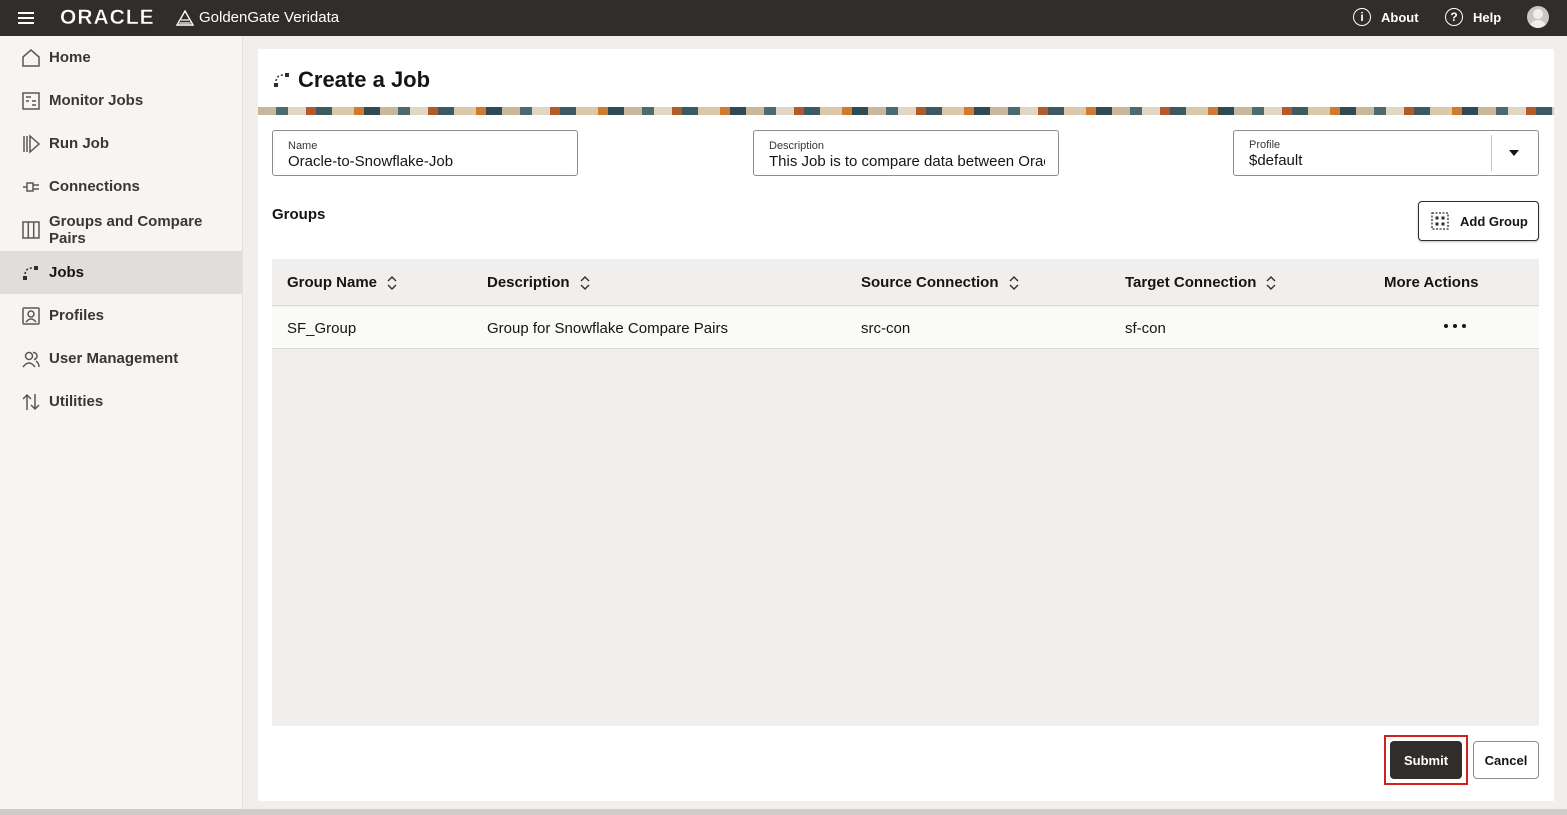  What do you see at coordinates (185, 18) in the screenshot?
I see `goldengate-logo-icon` at bounding box center [185, 18].